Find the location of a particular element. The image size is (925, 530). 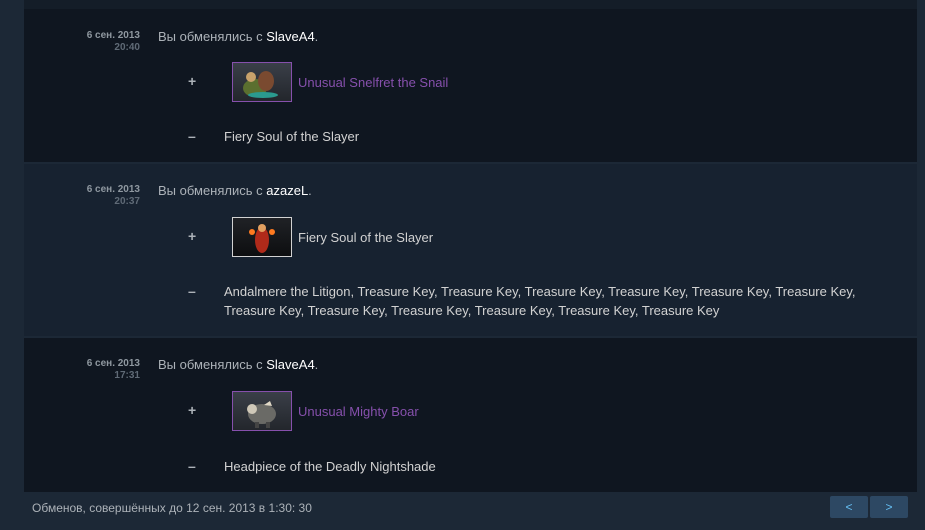

snail-item-icon is located at coordinates (260, 84).